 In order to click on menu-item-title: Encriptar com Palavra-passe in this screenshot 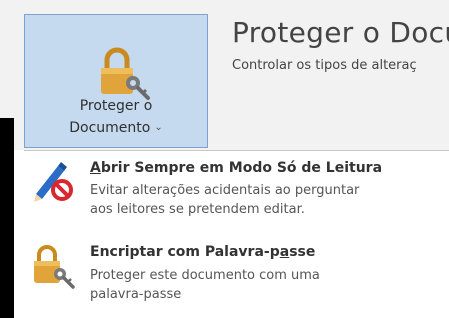, I will do `click(202, 252)`.